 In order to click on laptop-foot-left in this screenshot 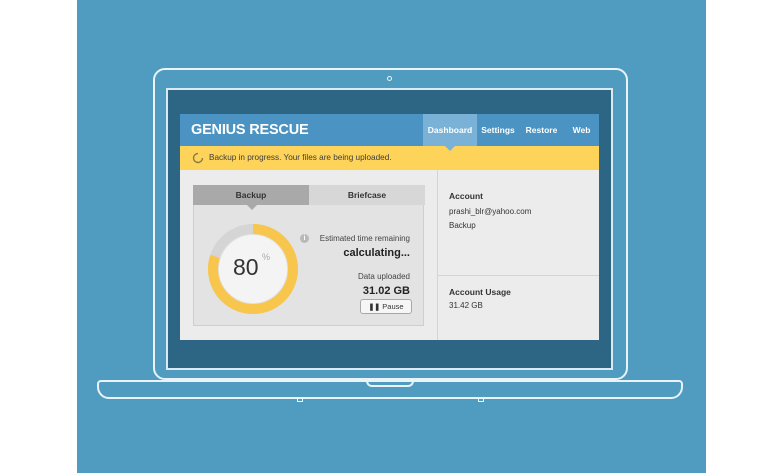, I will do `click(300, 400)`.